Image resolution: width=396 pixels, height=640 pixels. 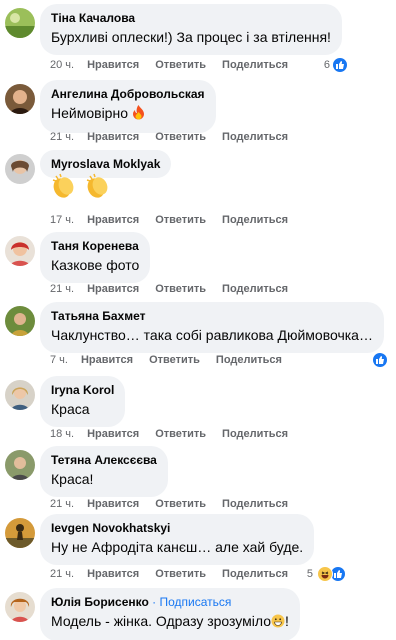 What do you see at coordinates (82, 390) in the screenshot?
I see `comment-author: Iryna Korol` at bounding box center [82, 390].